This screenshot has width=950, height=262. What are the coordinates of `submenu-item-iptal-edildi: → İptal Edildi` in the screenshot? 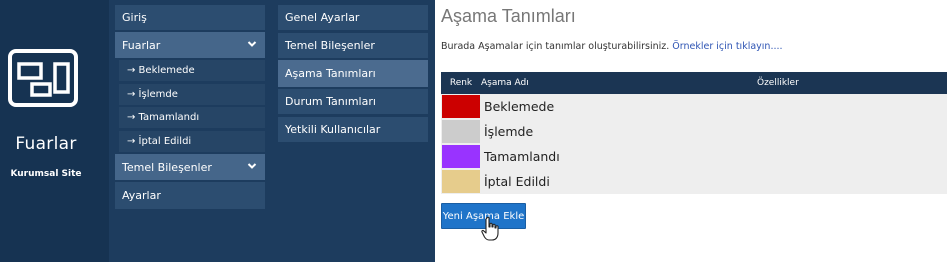 It's located at (192, 141).